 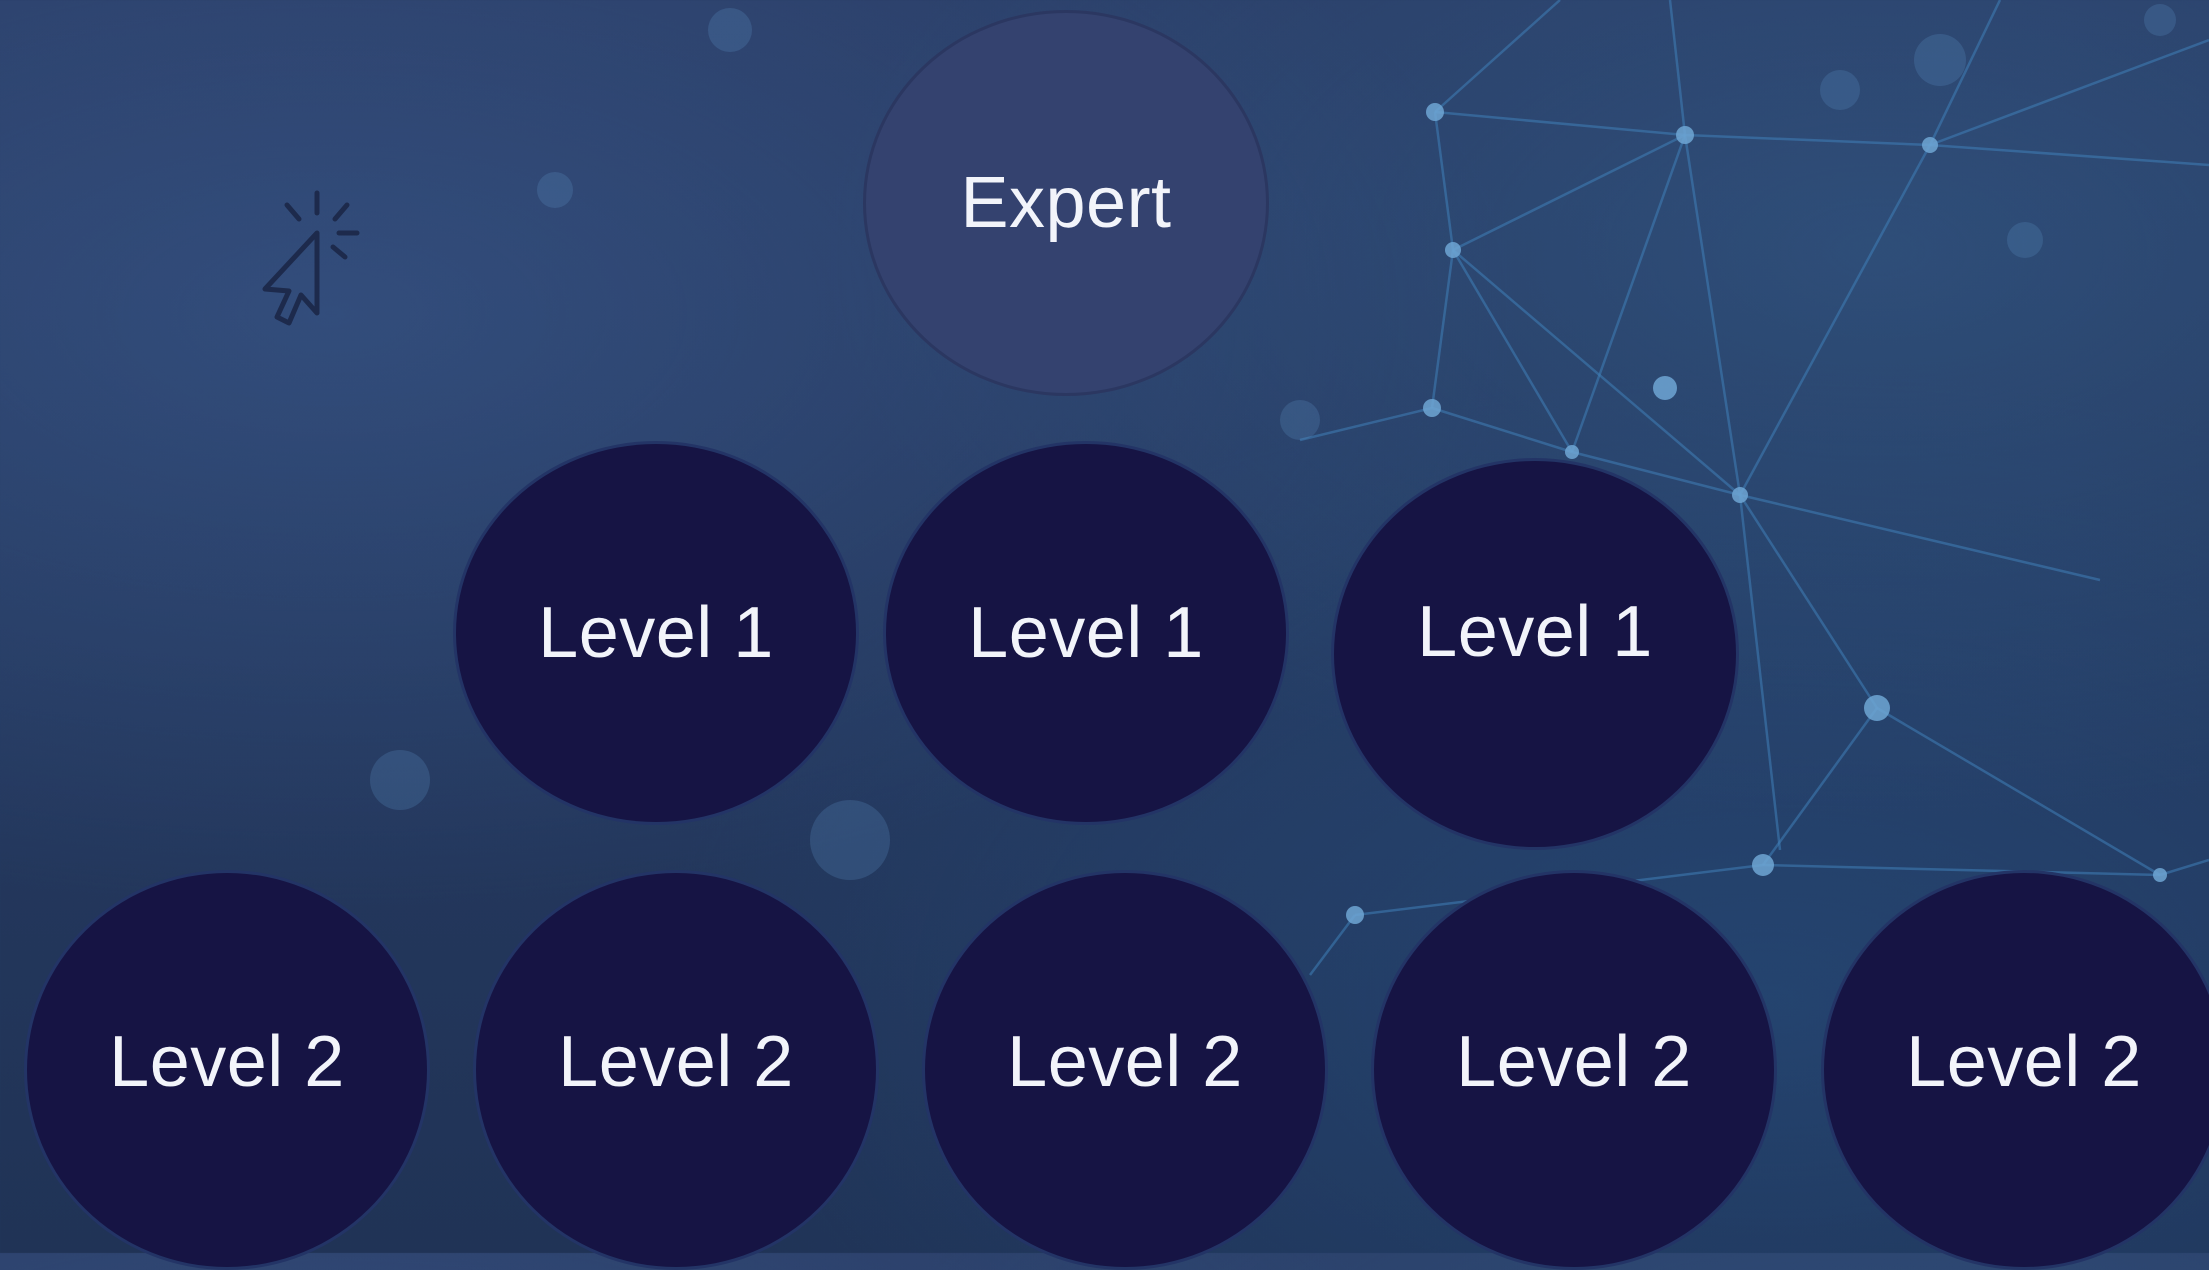 I want to click on expert-node: Expert, so click(x=1066, y=203).